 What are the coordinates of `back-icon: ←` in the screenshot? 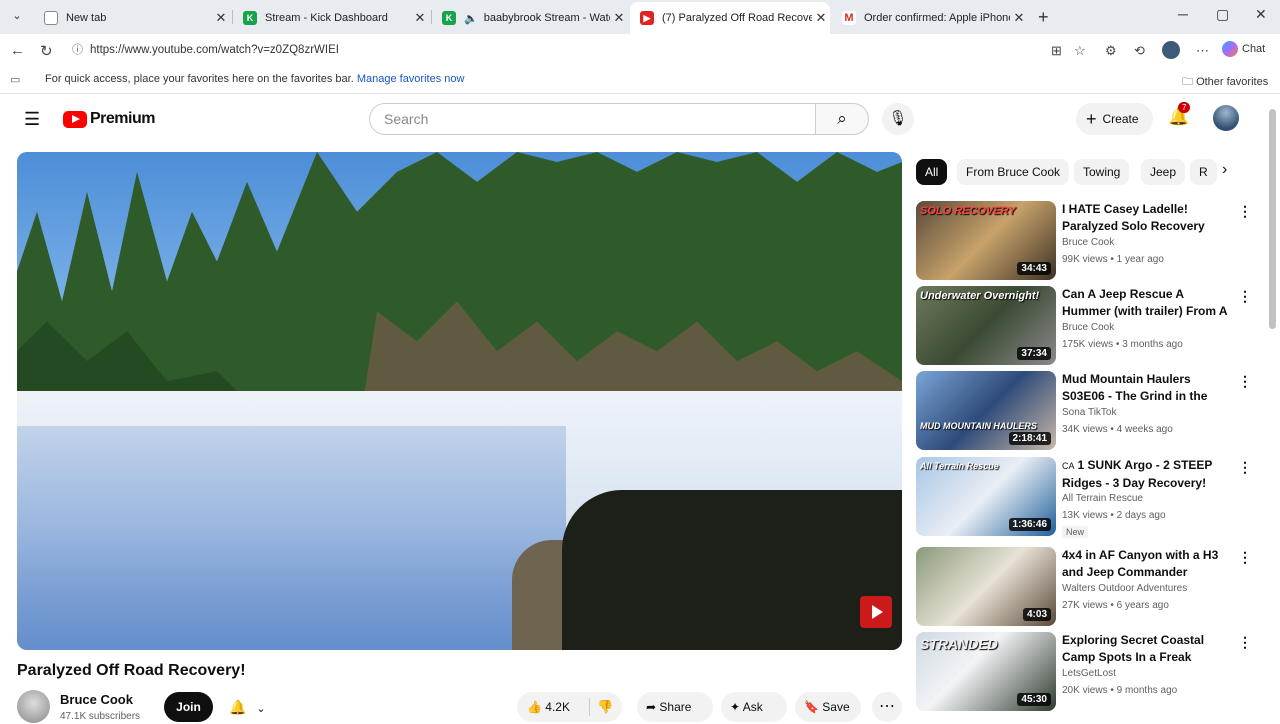 It's located at (17, 50).